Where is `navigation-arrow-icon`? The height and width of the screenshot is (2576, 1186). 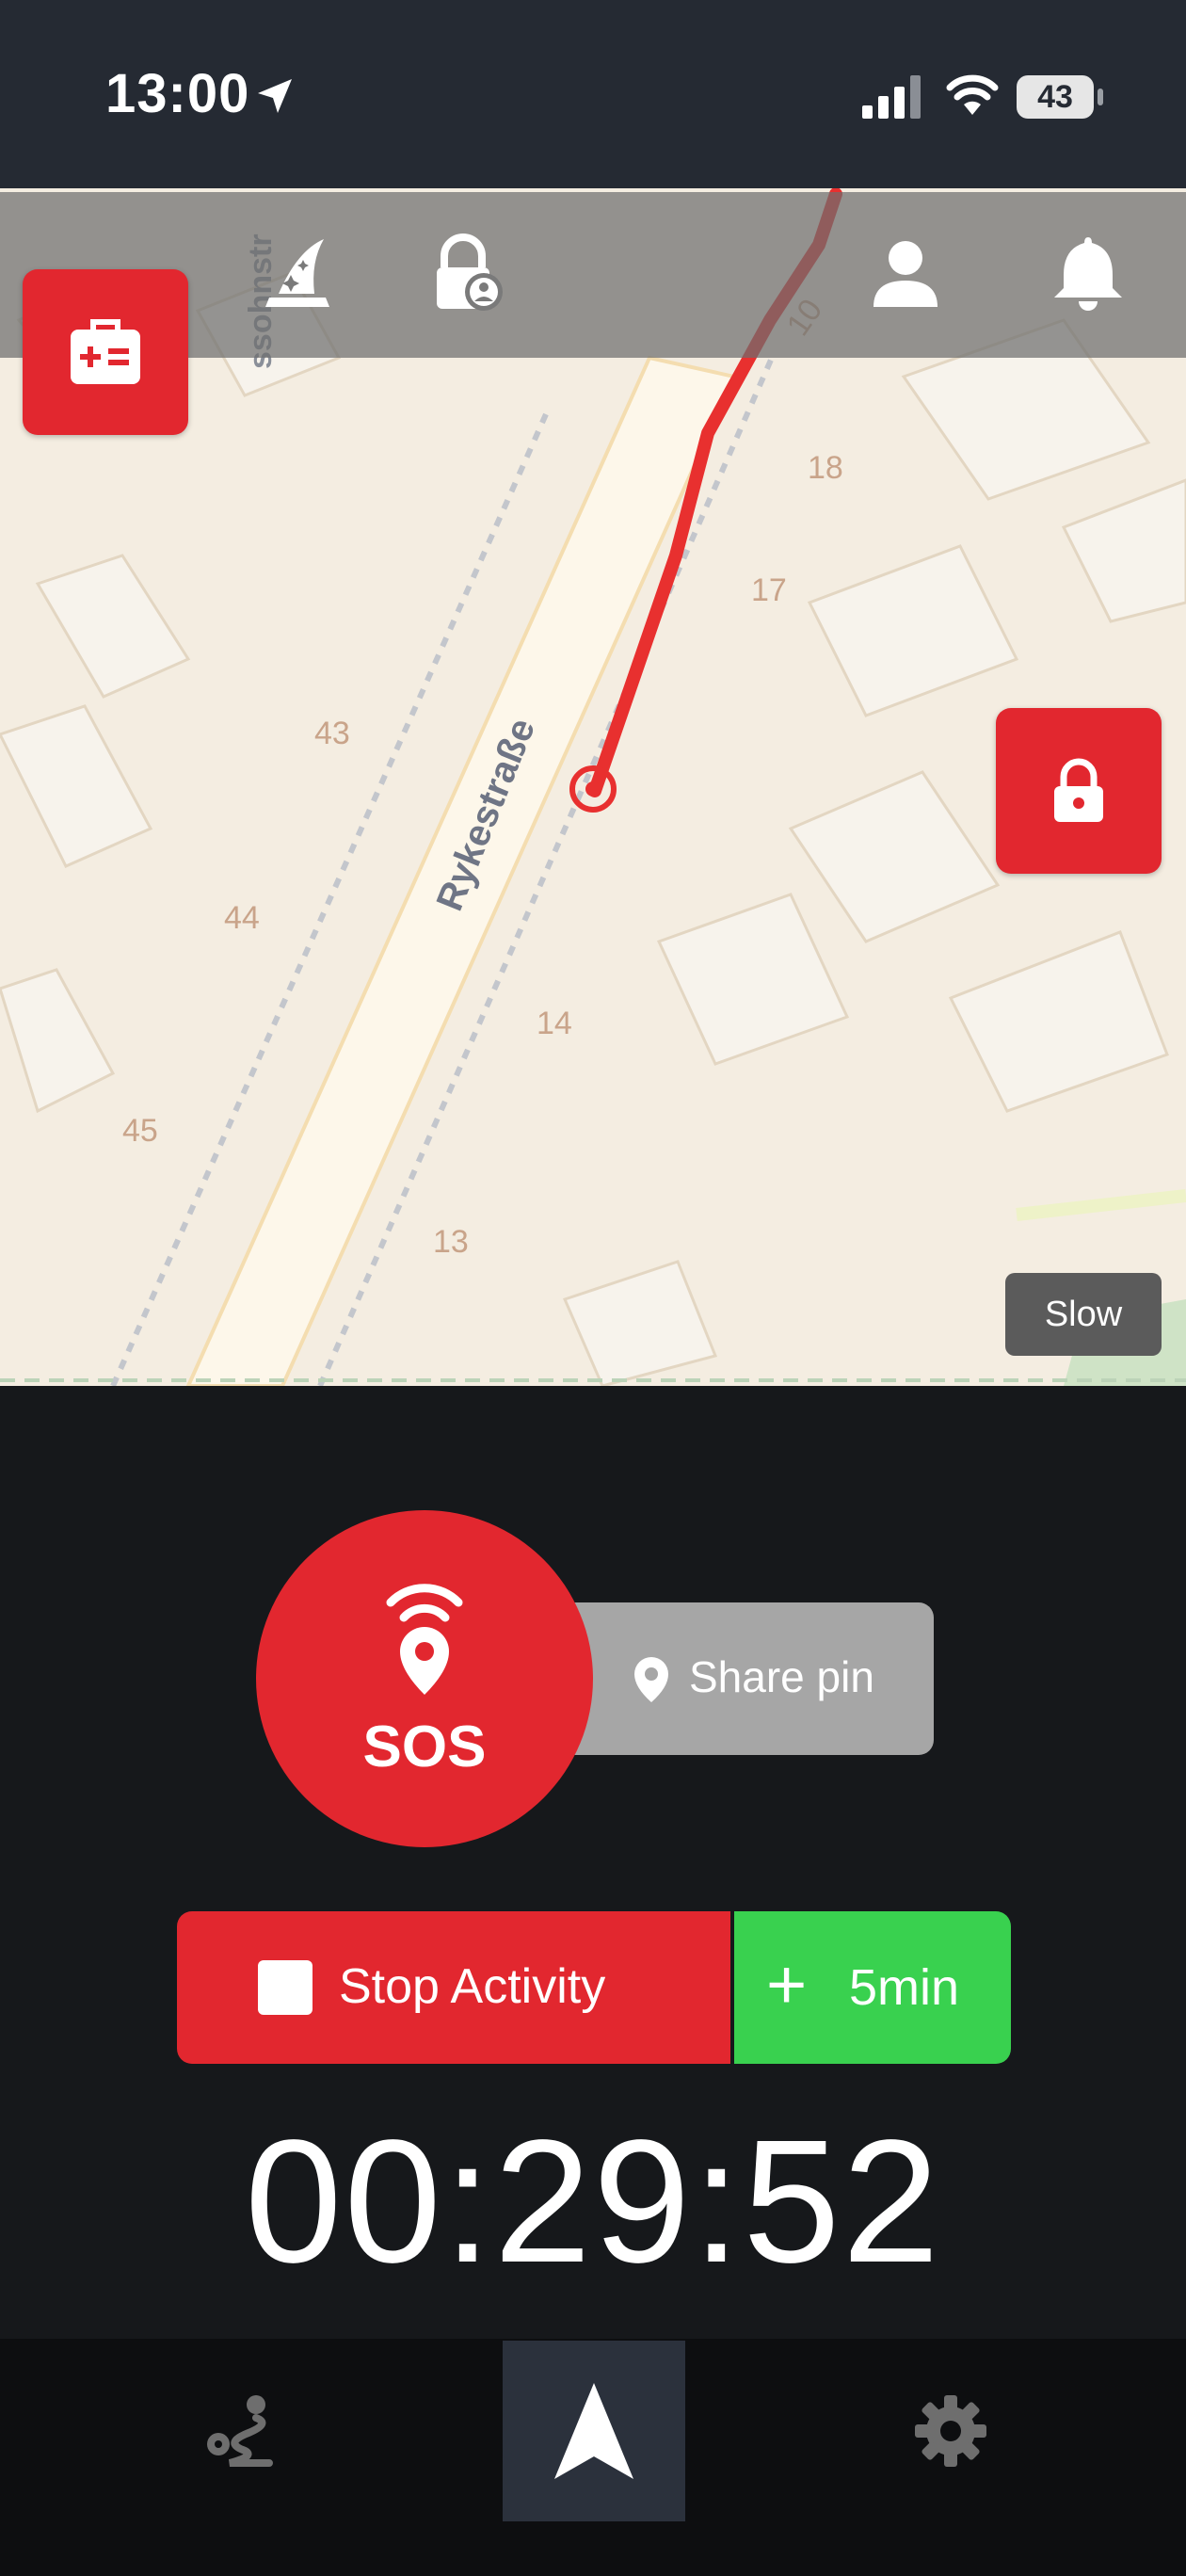
navigation-arrow-icon is located at coordinates (593, 2431).